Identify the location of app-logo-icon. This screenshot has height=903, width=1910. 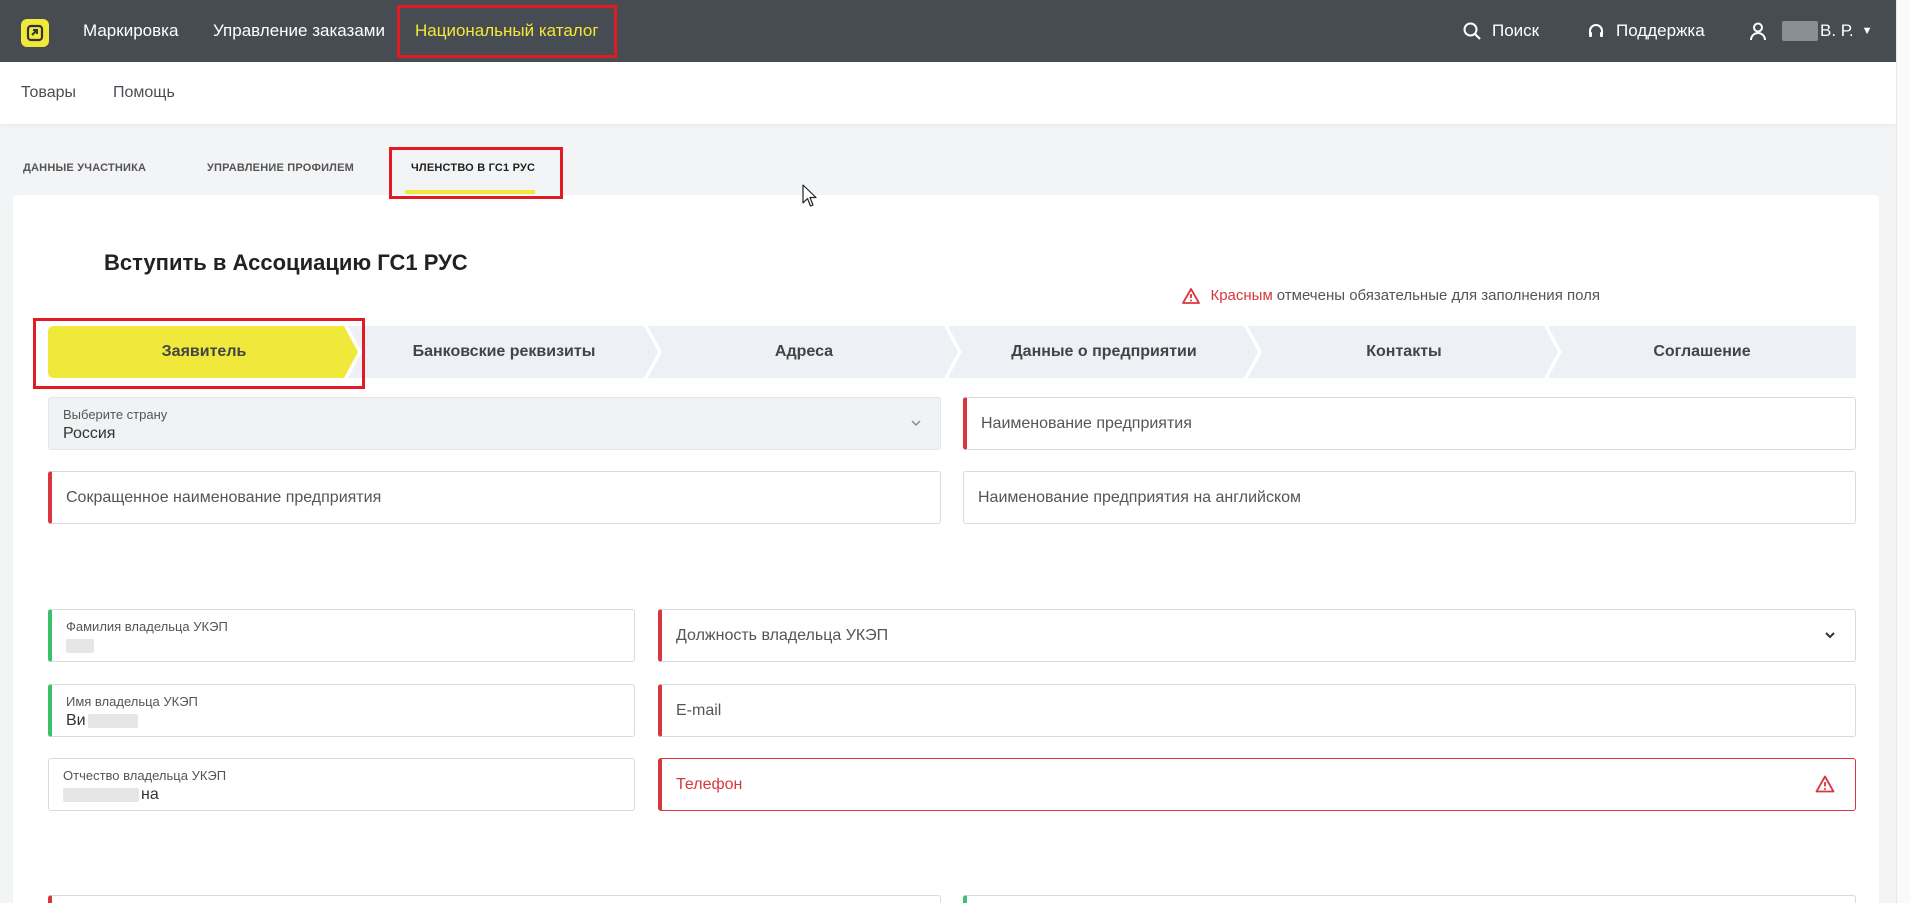
(35, 33).